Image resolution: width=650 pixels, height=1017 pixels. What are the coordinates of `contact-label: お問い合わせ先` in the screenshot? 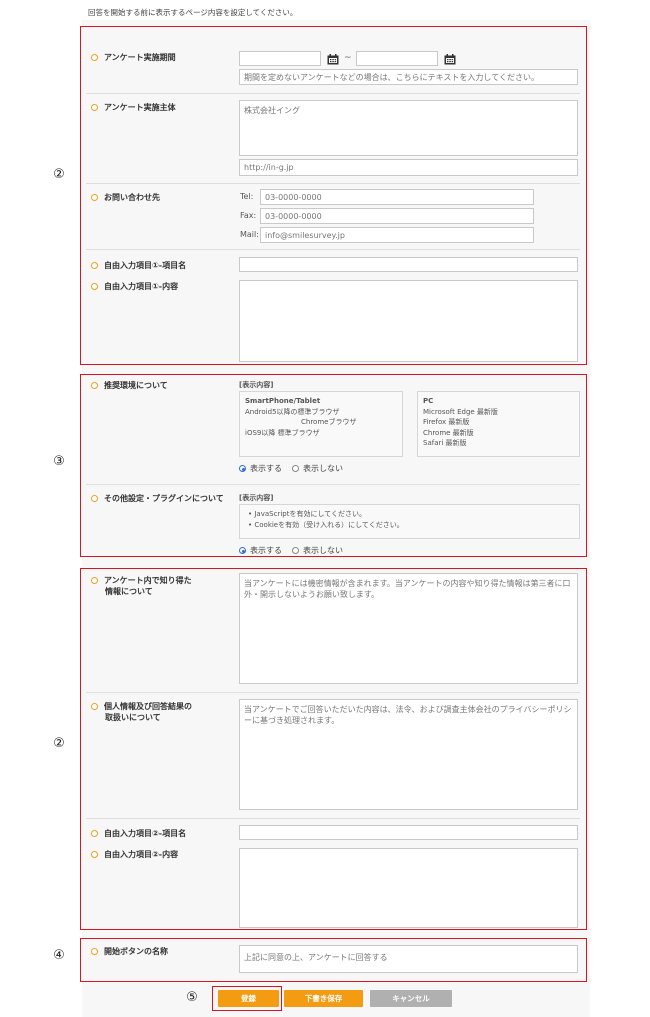 It's located at (125, 197).